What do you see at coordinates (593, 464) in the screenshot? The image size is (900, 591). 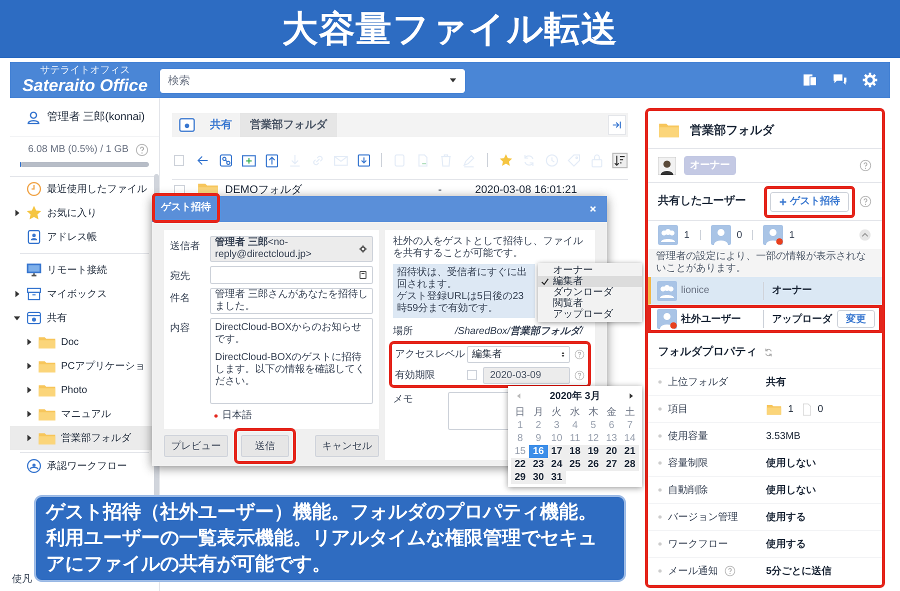 I see `calendar-day: 26` at bounding box center [593, 464].